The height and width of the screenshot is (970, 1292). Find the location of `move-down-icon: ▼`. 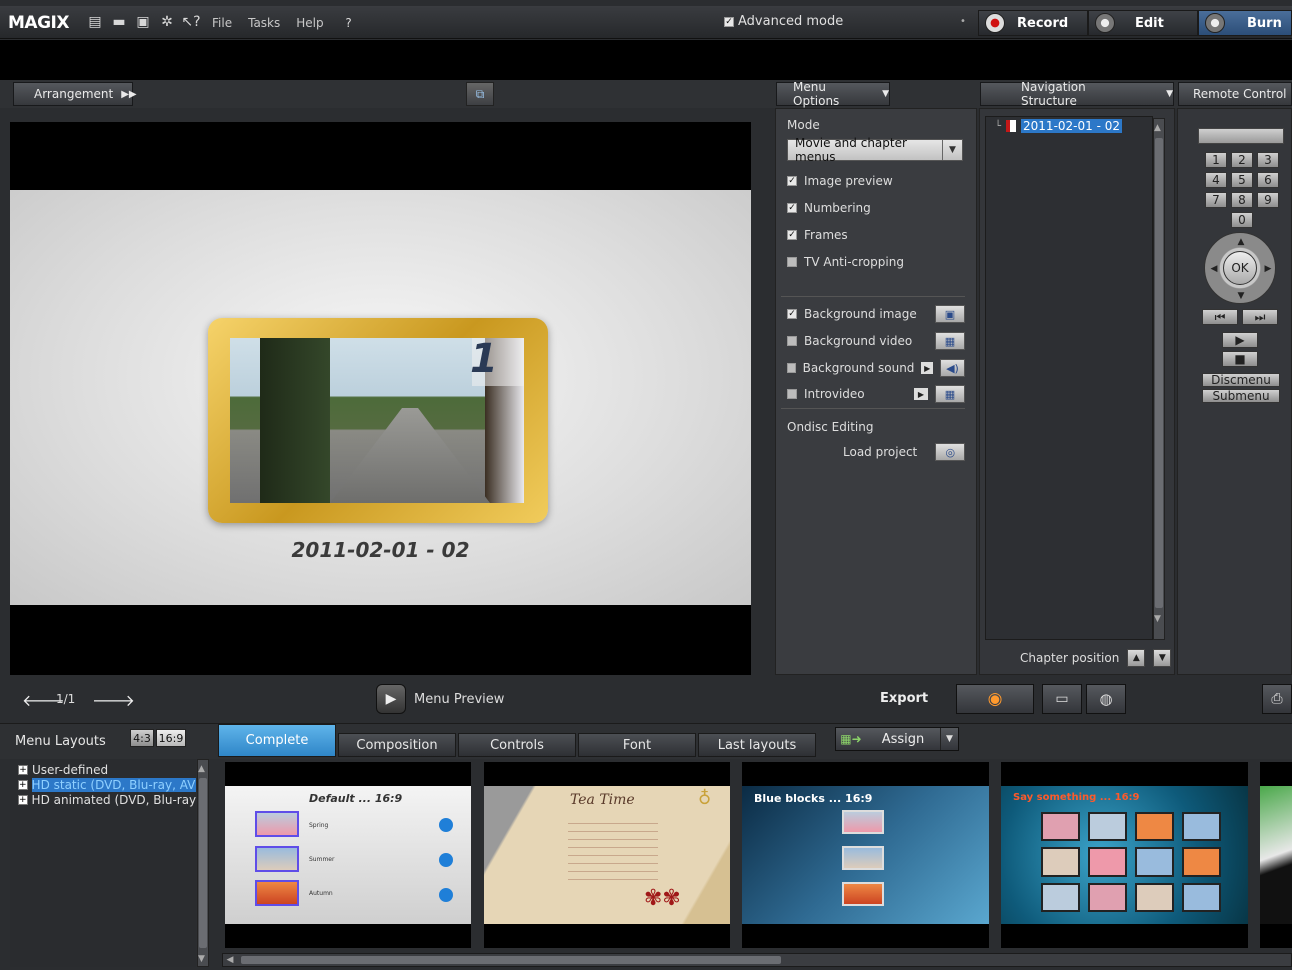

move-down-icon: ▼ is located at coordinates (1162, 658).